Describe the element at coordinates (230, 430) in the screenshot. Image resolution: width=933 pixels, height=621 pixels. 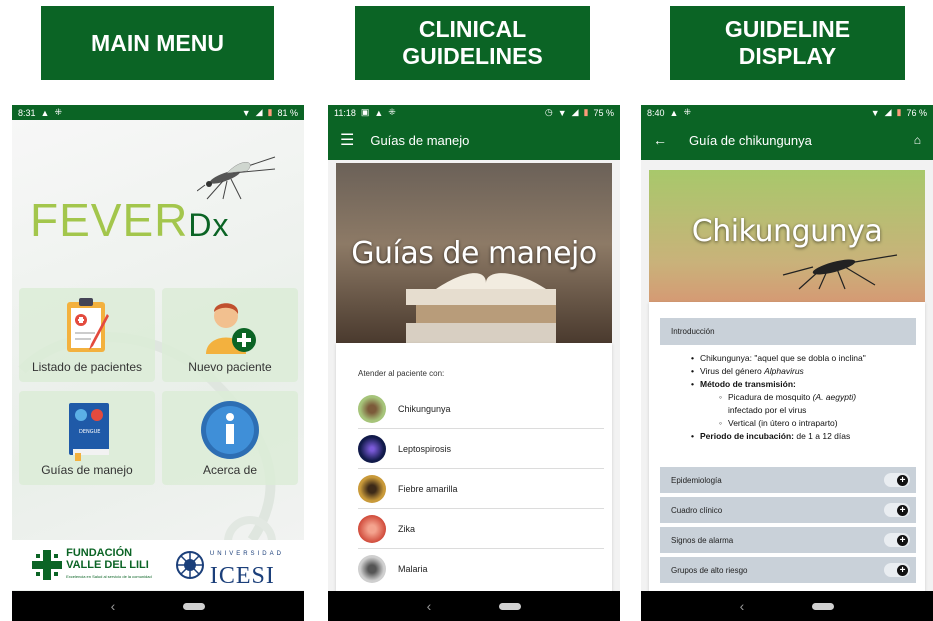
I see `info-icon` at that location.